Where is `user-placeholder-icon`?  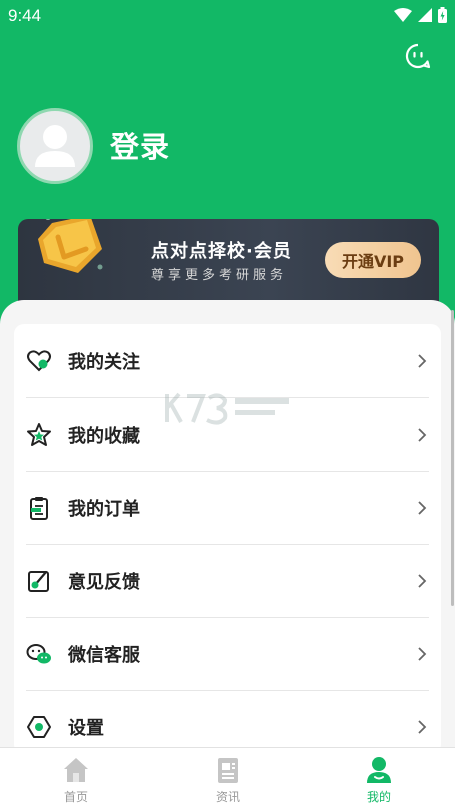 user-placeholder-icon is located at coordinates (55, 146).